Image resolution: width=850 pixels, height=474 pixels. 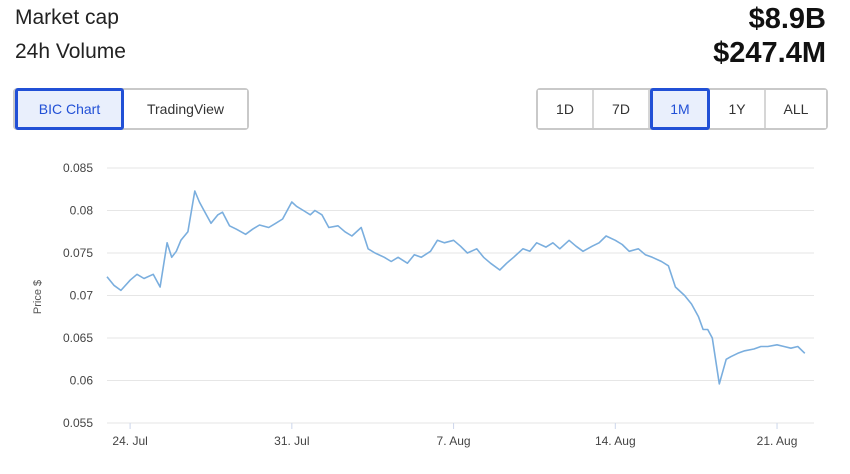 I want to click on volume-label: 24h Volume, so click(x=70, y=51).